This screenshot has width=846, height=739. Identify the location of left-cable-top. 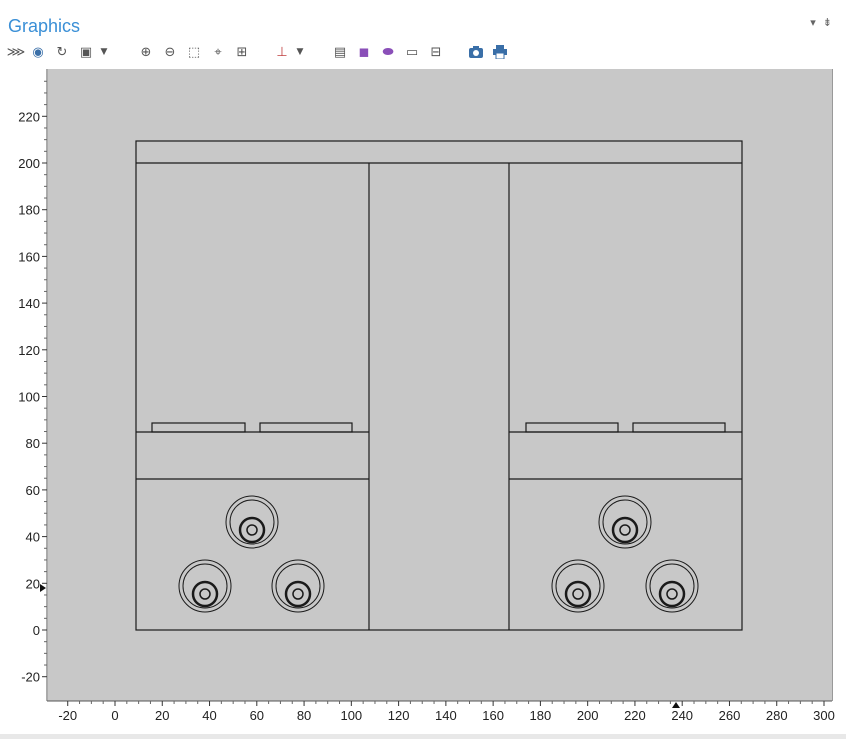
(252, 522).